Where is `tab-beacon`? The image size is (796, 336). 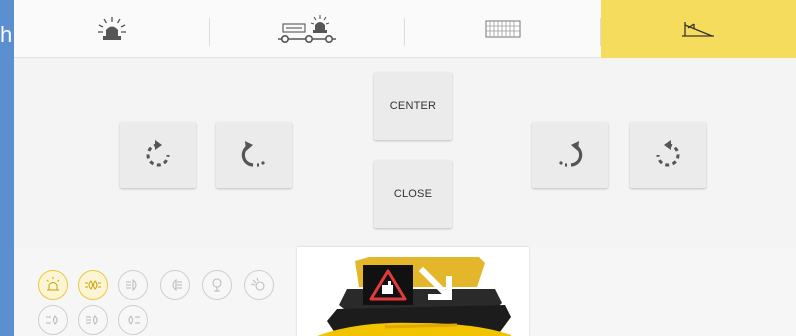 tab-beacon is located at coordinates (112, 29).